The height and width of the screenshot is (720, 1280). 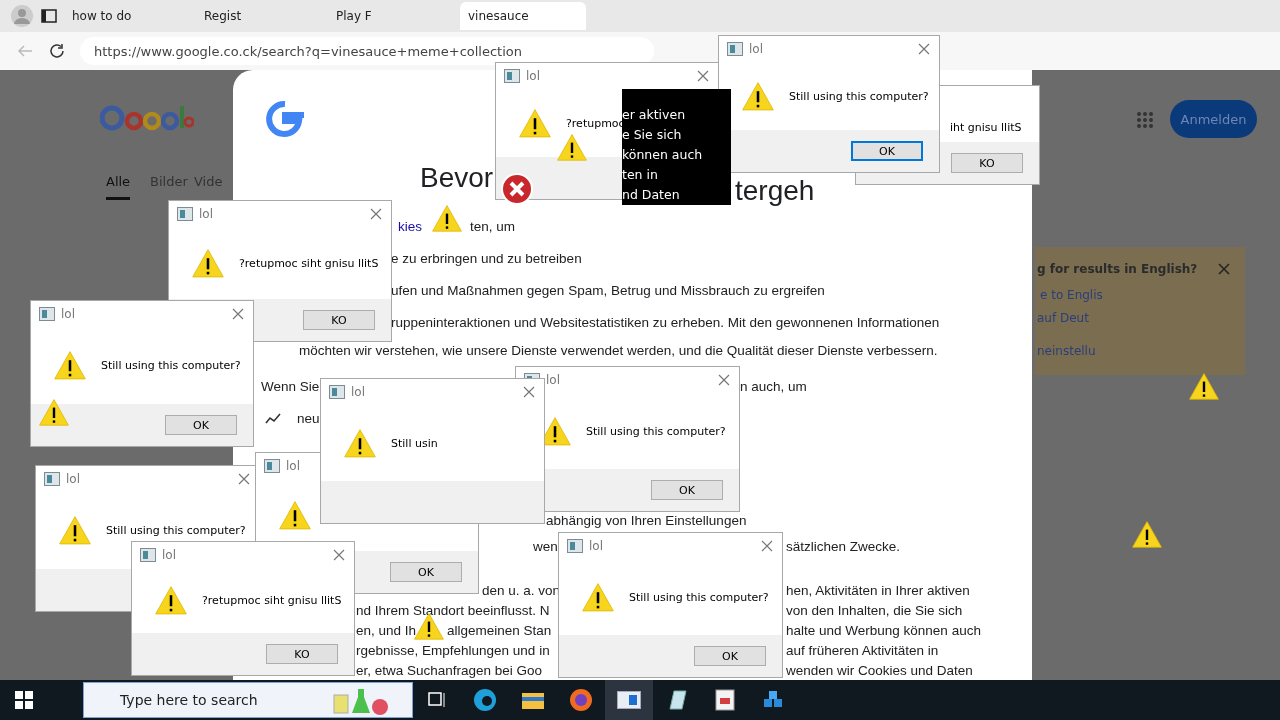 What do you see at coordinates (640, 175) in the screenshot?
I see `glitch-text: ten in` at bounding box center [640, 175].